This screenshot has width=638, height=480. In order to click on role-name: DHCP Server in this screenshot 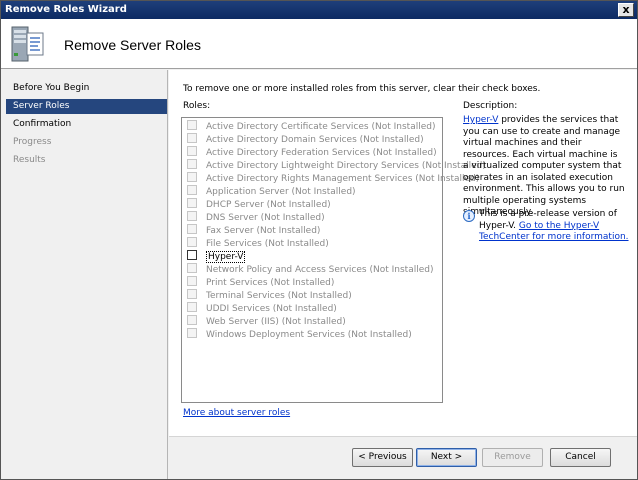, I will do `click(235, 205)`.